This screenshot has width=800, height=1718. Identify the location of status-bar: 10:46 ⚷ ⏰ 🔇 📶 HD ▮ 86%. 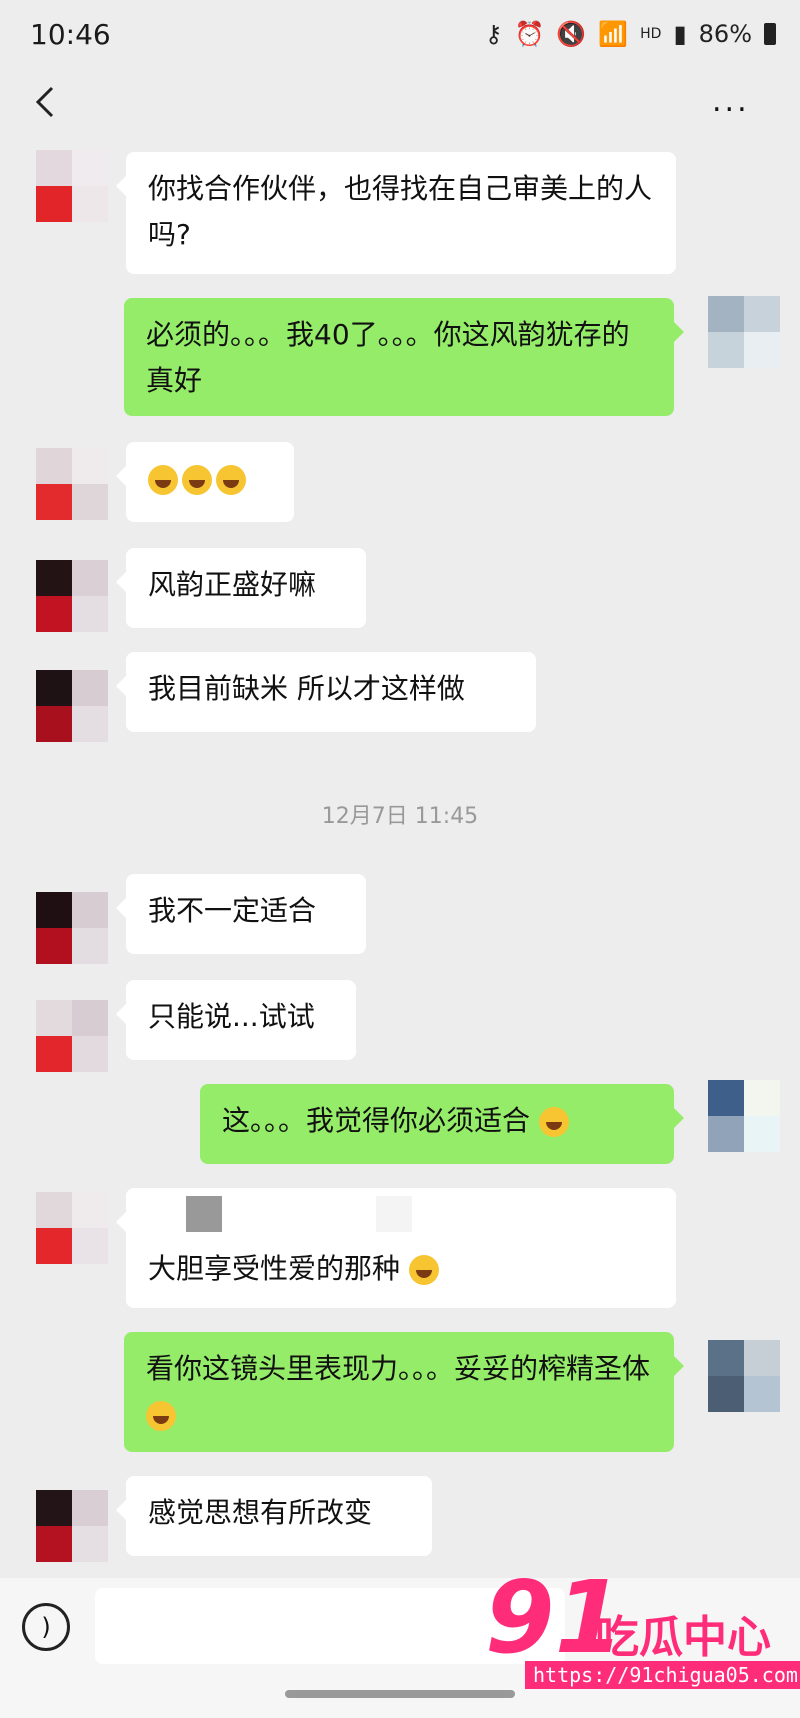
(400, 36).